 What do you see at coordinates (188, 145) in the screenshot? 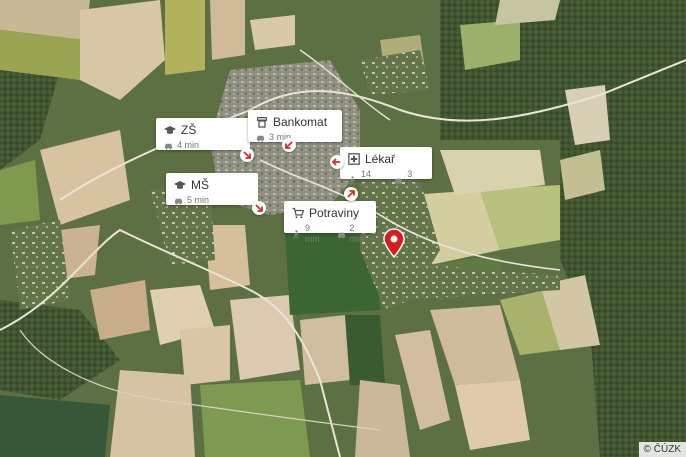
I see `poi-time-car: 4 min` at bounding box center [188, 145].